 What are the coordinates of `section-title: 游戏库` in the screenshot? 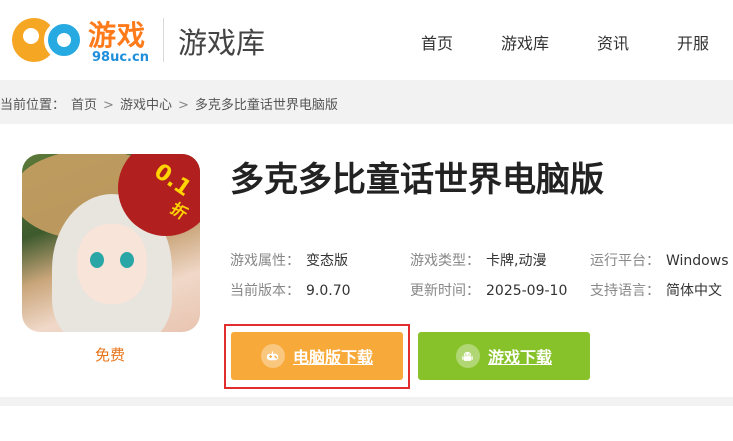 It's located at (222, 43).